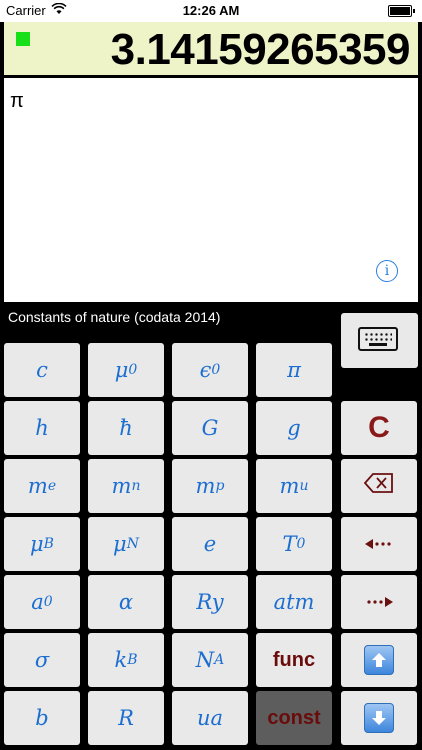  What do you see at coordinates (387, 271) in the screenshot?
I see `info-icon: i` at bounding box center [387, 271].